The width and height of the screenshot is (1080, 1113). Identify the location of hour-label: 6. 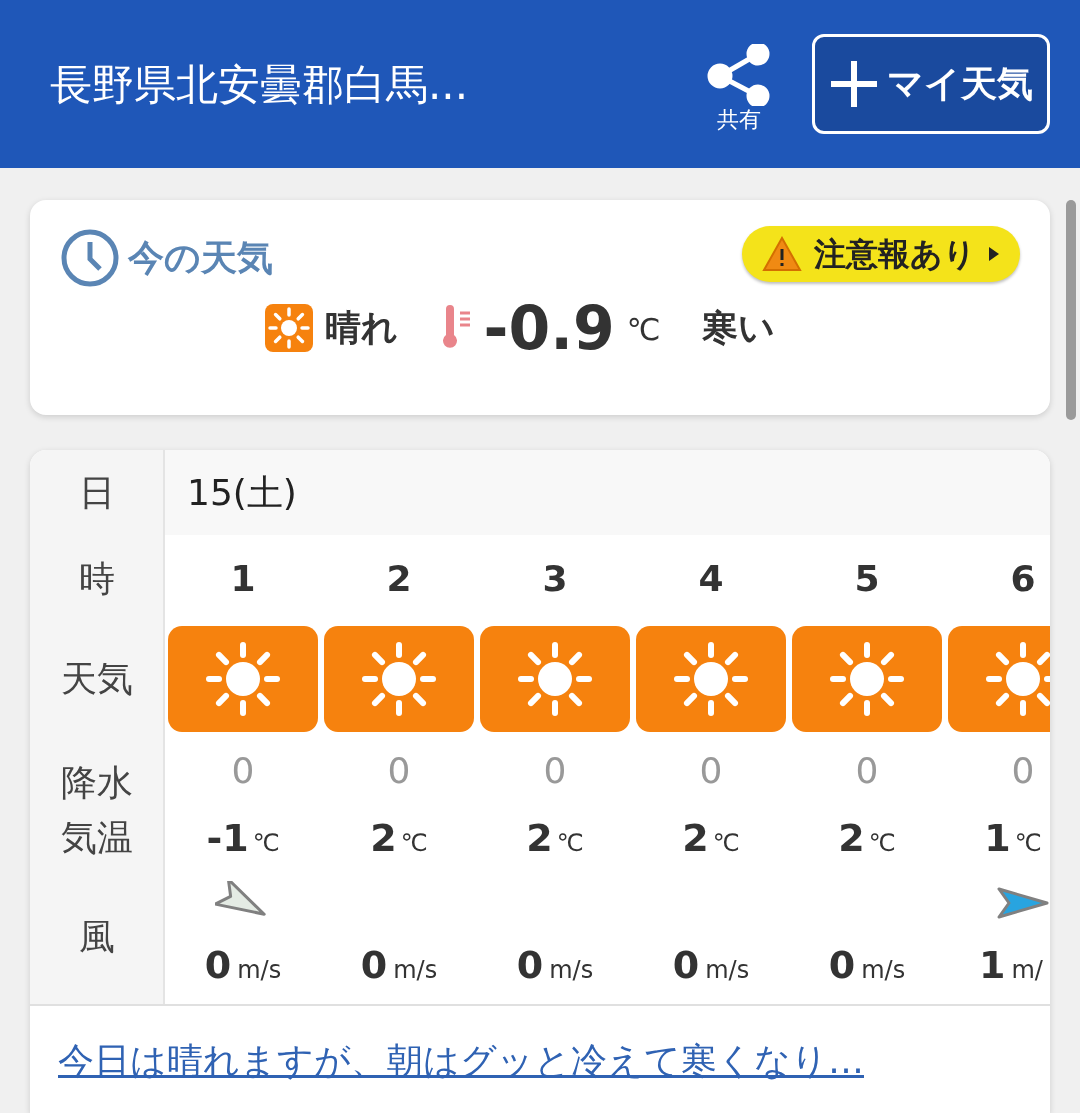
(1023, 579).